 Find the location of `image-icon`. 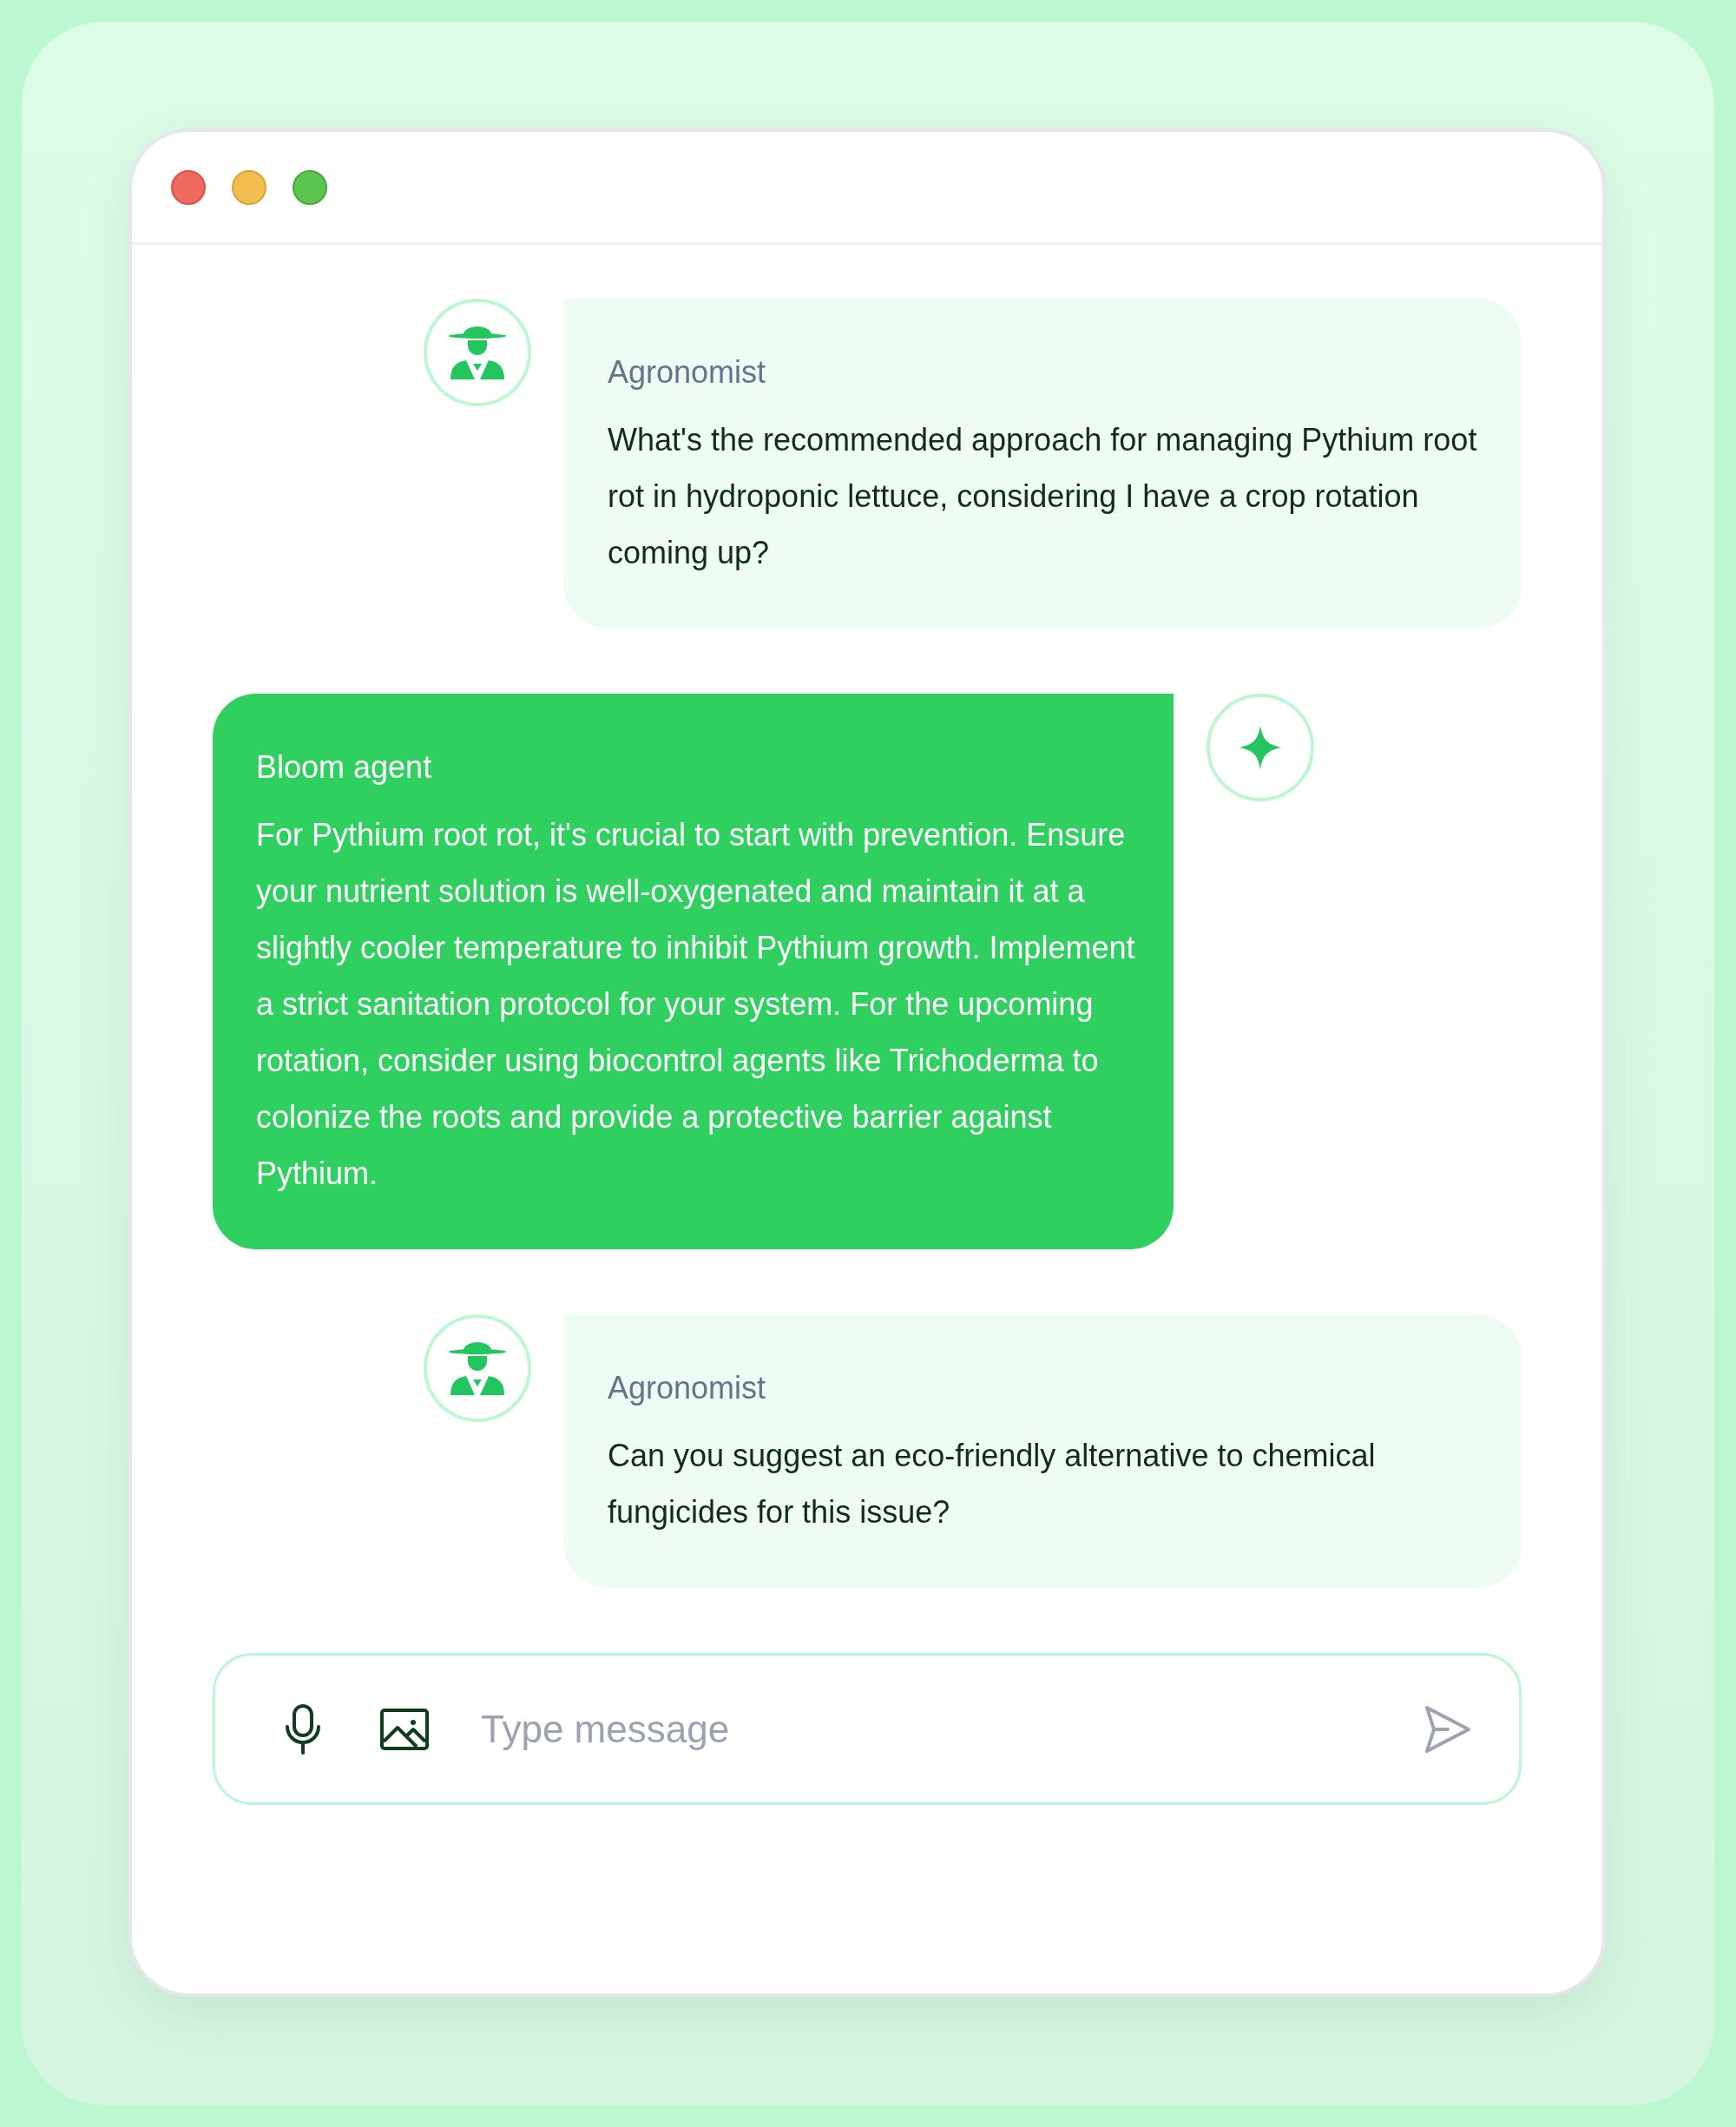

image-icon is located at coordinates (404, 1729).